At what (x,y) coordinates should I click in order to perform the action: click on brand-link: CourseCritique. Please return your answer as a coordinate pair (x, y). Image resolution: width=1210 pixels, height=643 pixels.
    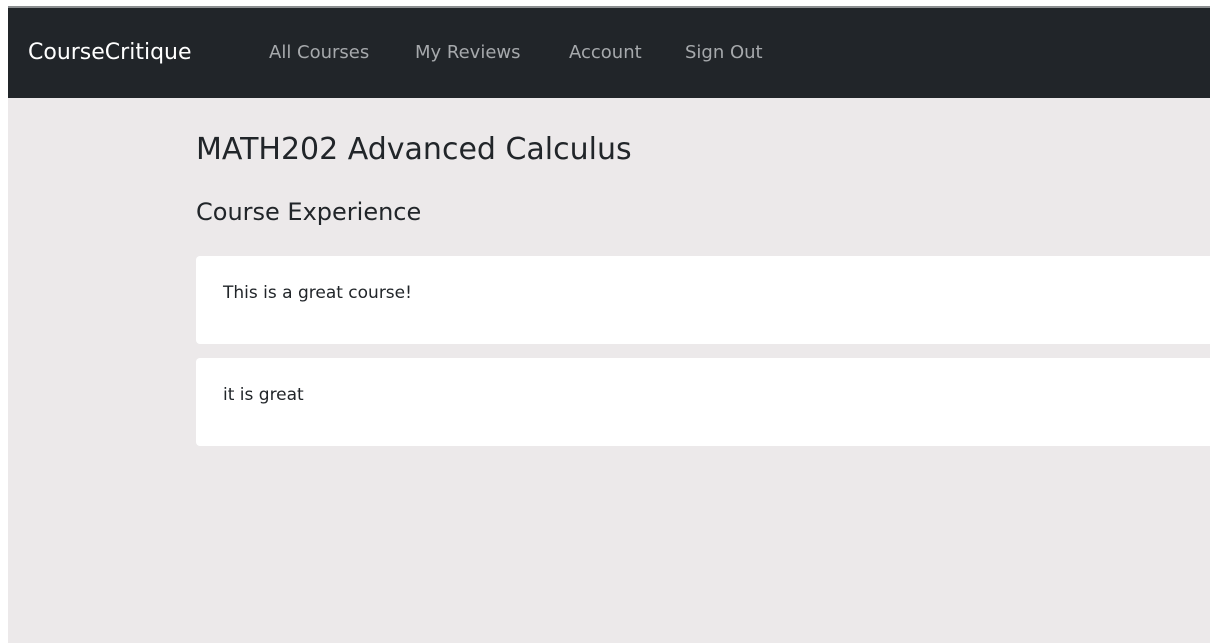
    Looking at the image, I should click on (110, 53).